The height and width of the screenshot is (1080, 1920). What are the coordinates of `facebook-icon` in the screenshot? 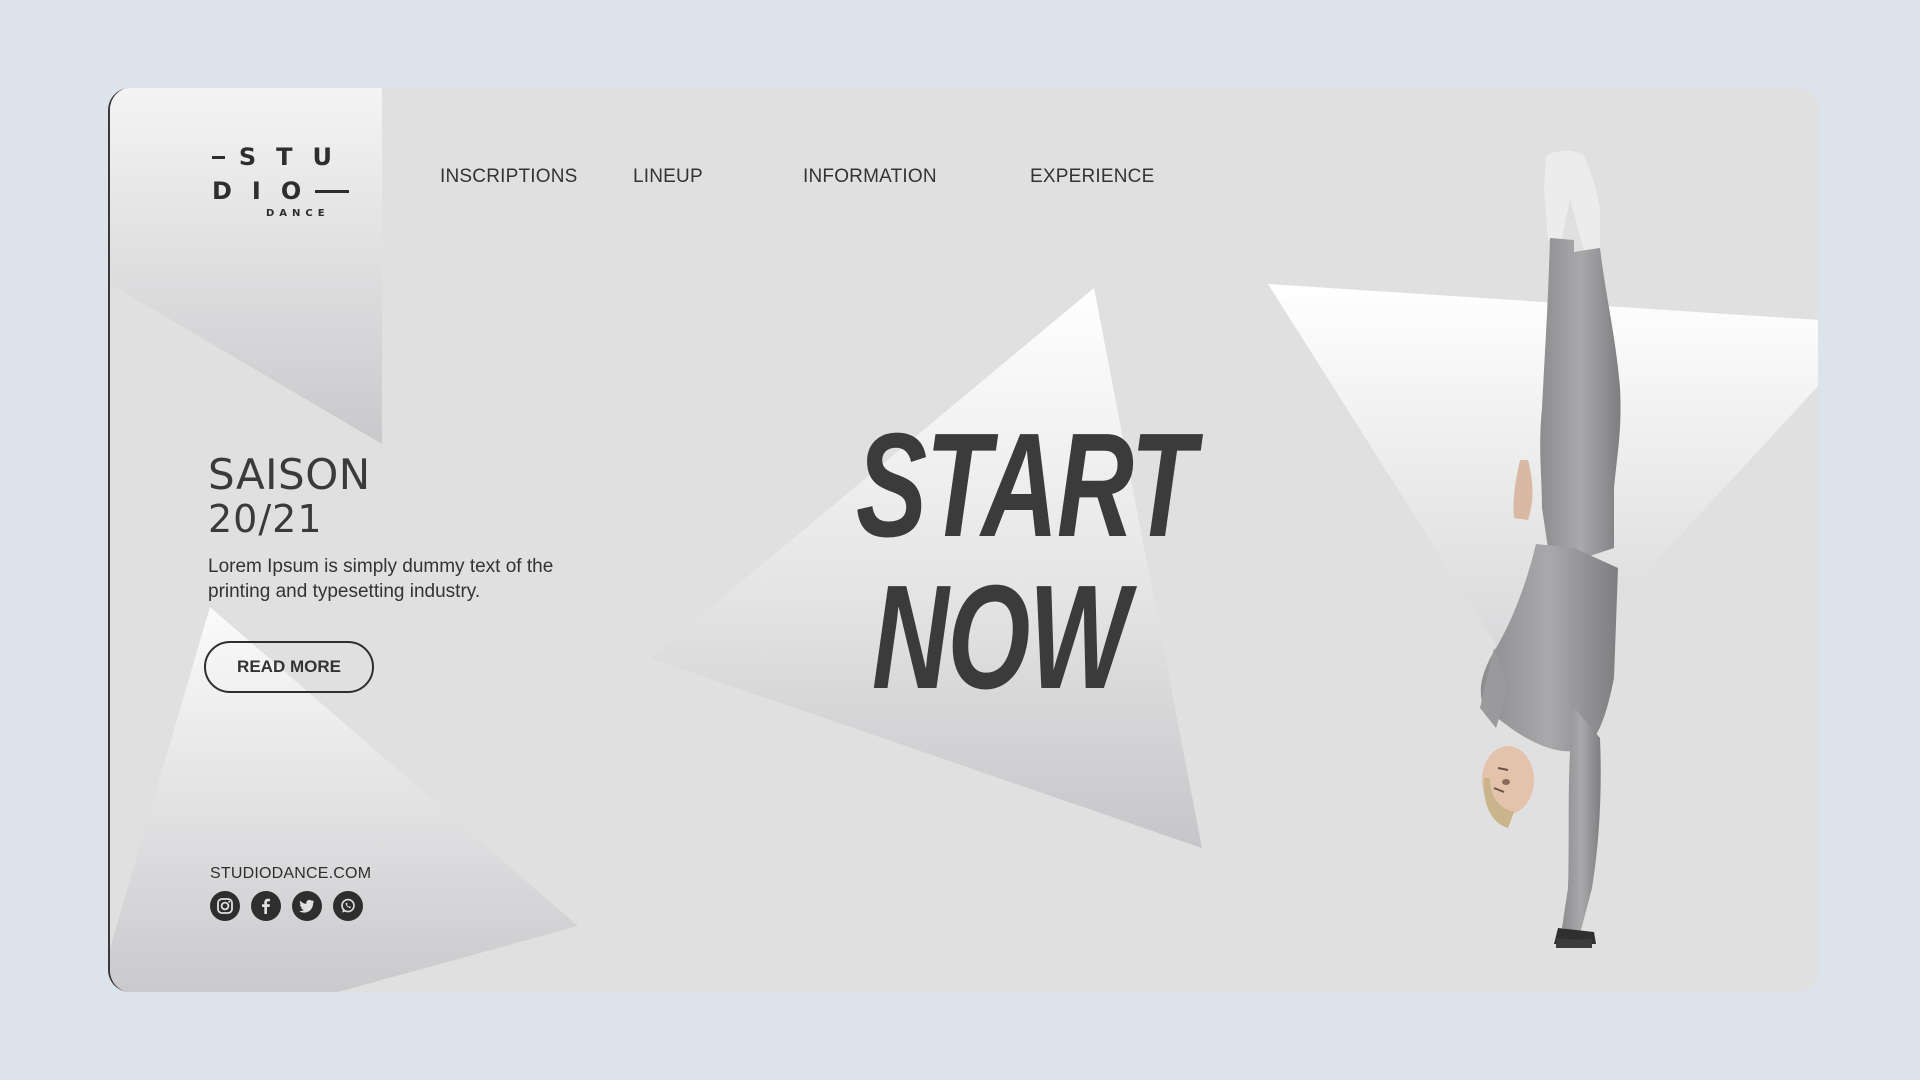 It's located at (266, 906).